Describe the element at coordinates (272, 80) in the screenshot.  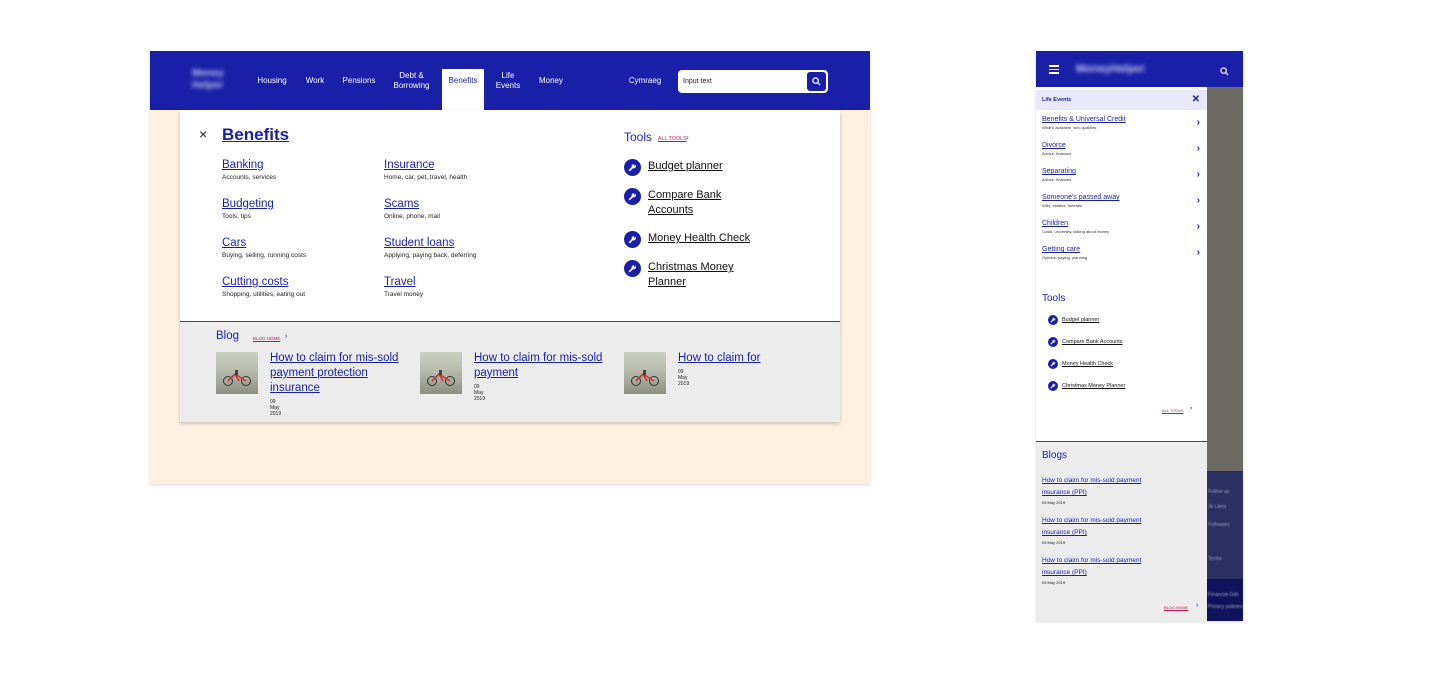
I see `nav-item-housing: Housing` at that location.